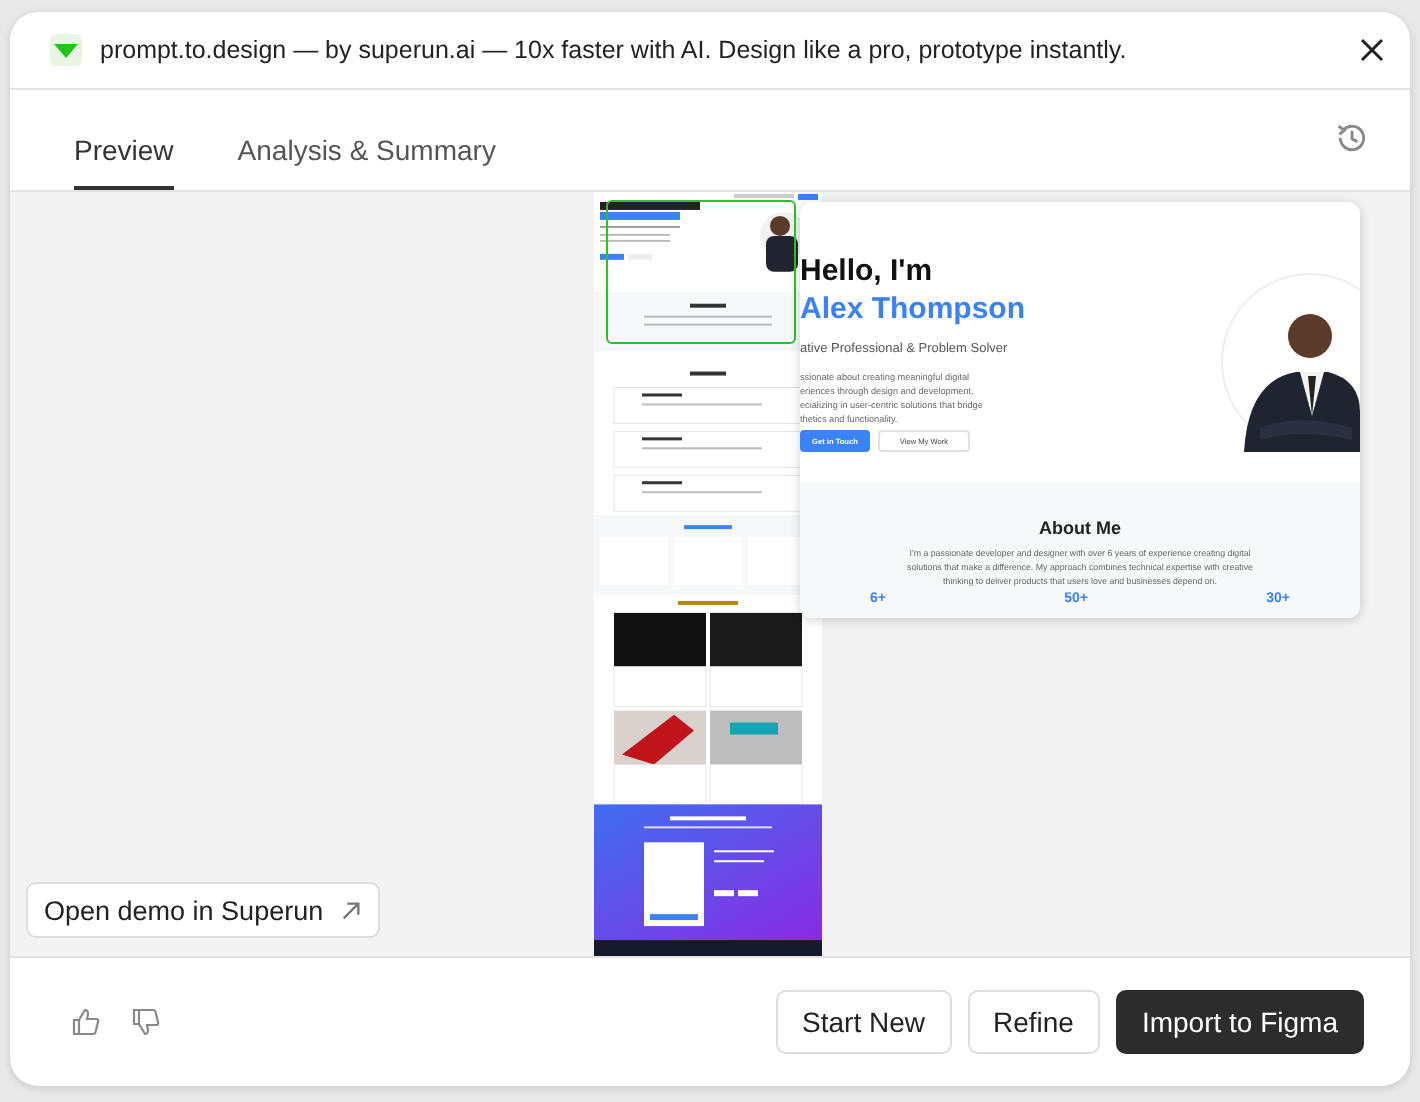  I want to click on thumbs-down-icon, so click(146, 1022).